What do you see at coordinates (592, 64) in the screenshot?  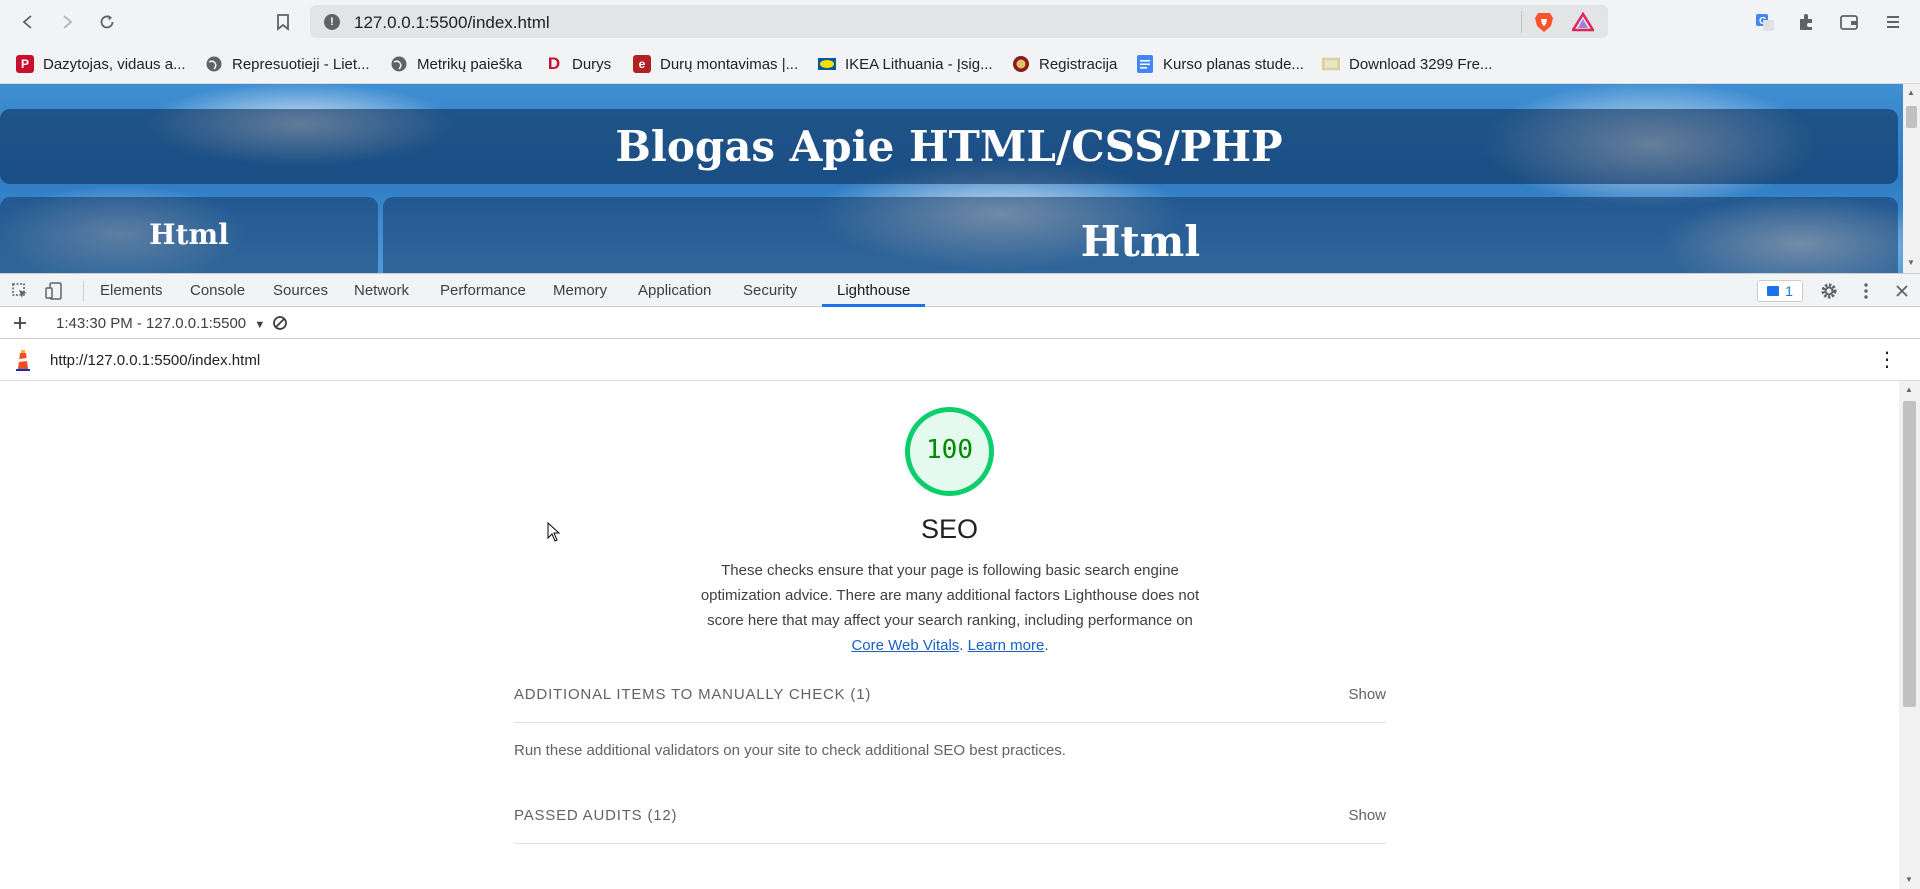 I see `bookmark-label: Durys` at bounding box center [592, 64].